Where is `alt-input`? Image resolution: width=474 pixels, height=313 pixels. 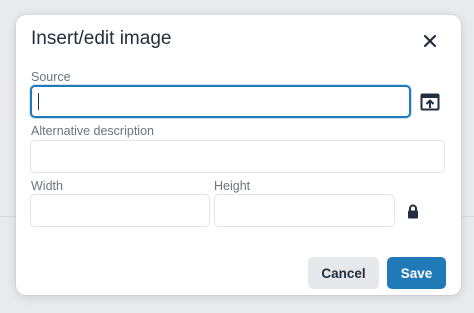
alt-input is located at coordinates (237, 156).